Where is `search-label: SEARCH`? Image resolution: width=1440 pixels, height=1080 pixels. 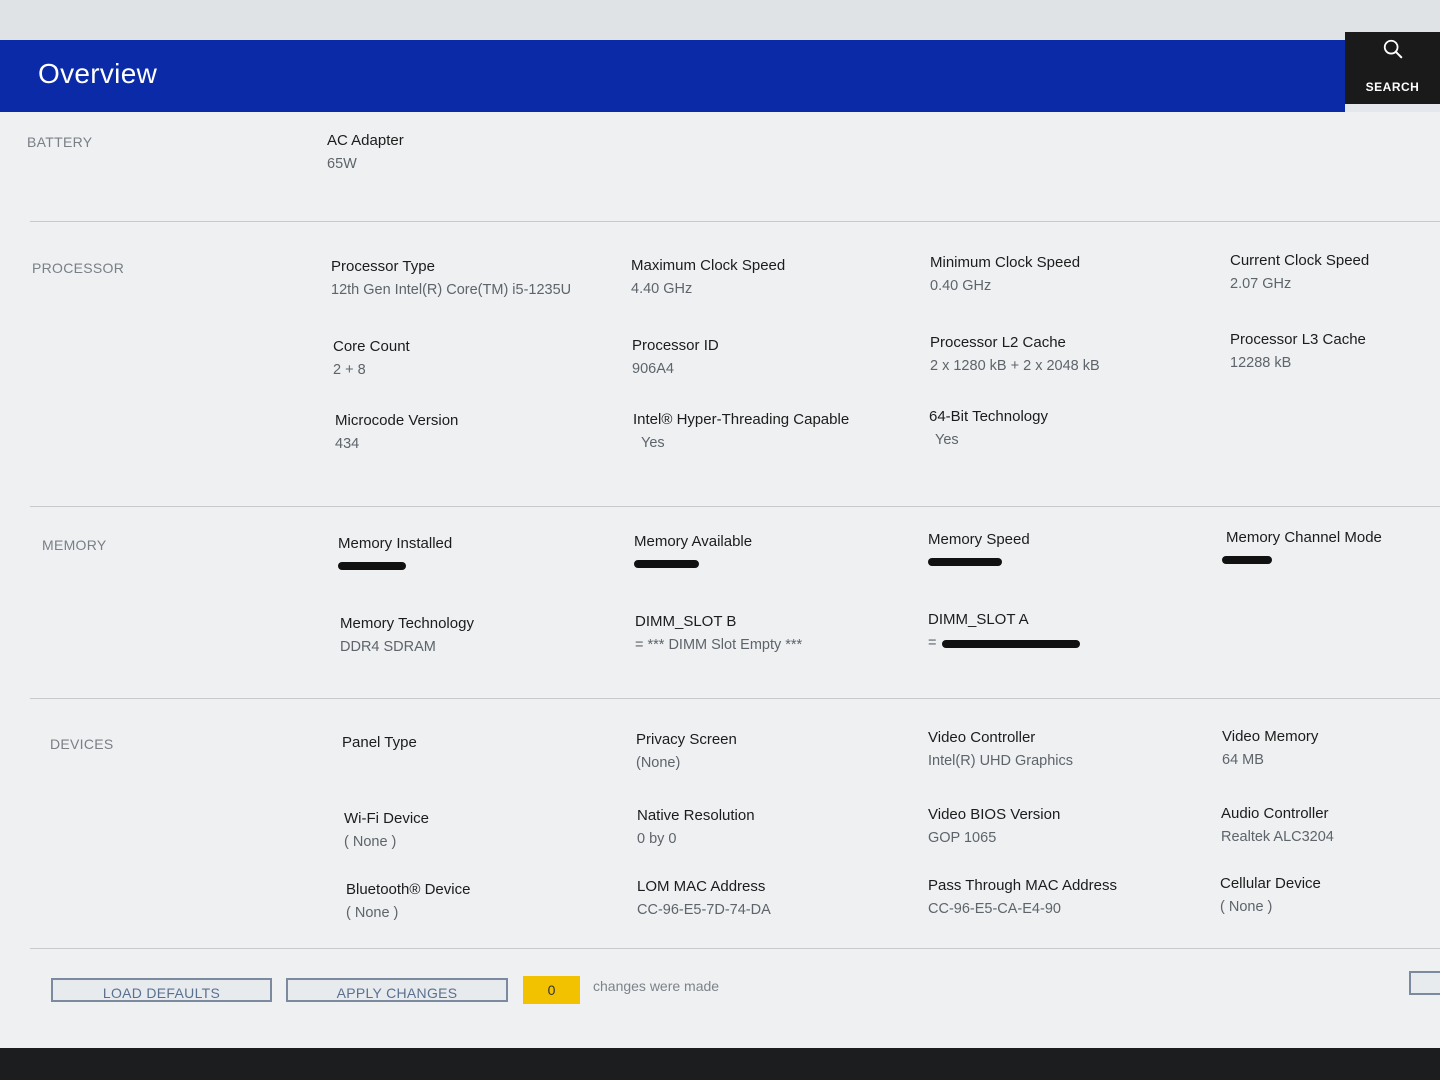
search-label: SEARCH is located at coordinates (1392, 87).